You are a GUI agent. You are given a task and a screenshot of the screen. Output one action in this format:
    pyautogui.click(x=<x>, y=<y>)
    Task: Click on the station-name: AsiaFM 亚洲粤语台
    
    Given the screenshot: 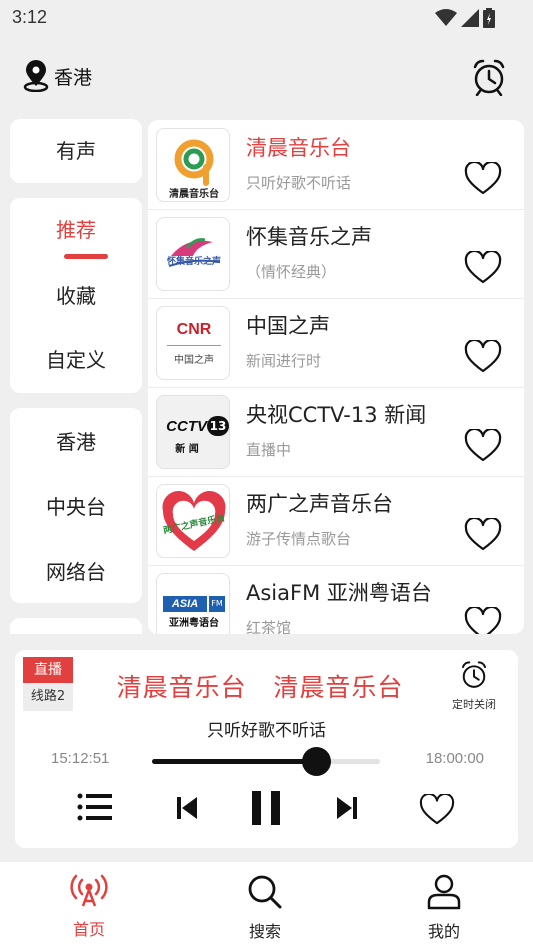 What is the action you would take?
    pyautogui.click(x=339, y=593)
    